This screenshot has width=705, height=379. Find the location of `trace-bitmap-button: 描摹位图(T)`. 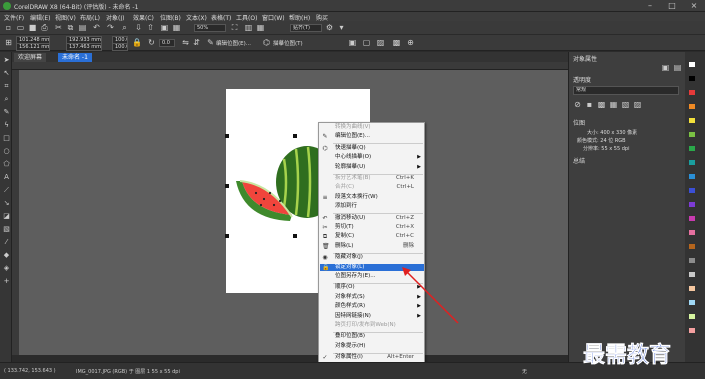

trace-bitmap-button: 描摹位图(T) is located at coordinates (288, 43).